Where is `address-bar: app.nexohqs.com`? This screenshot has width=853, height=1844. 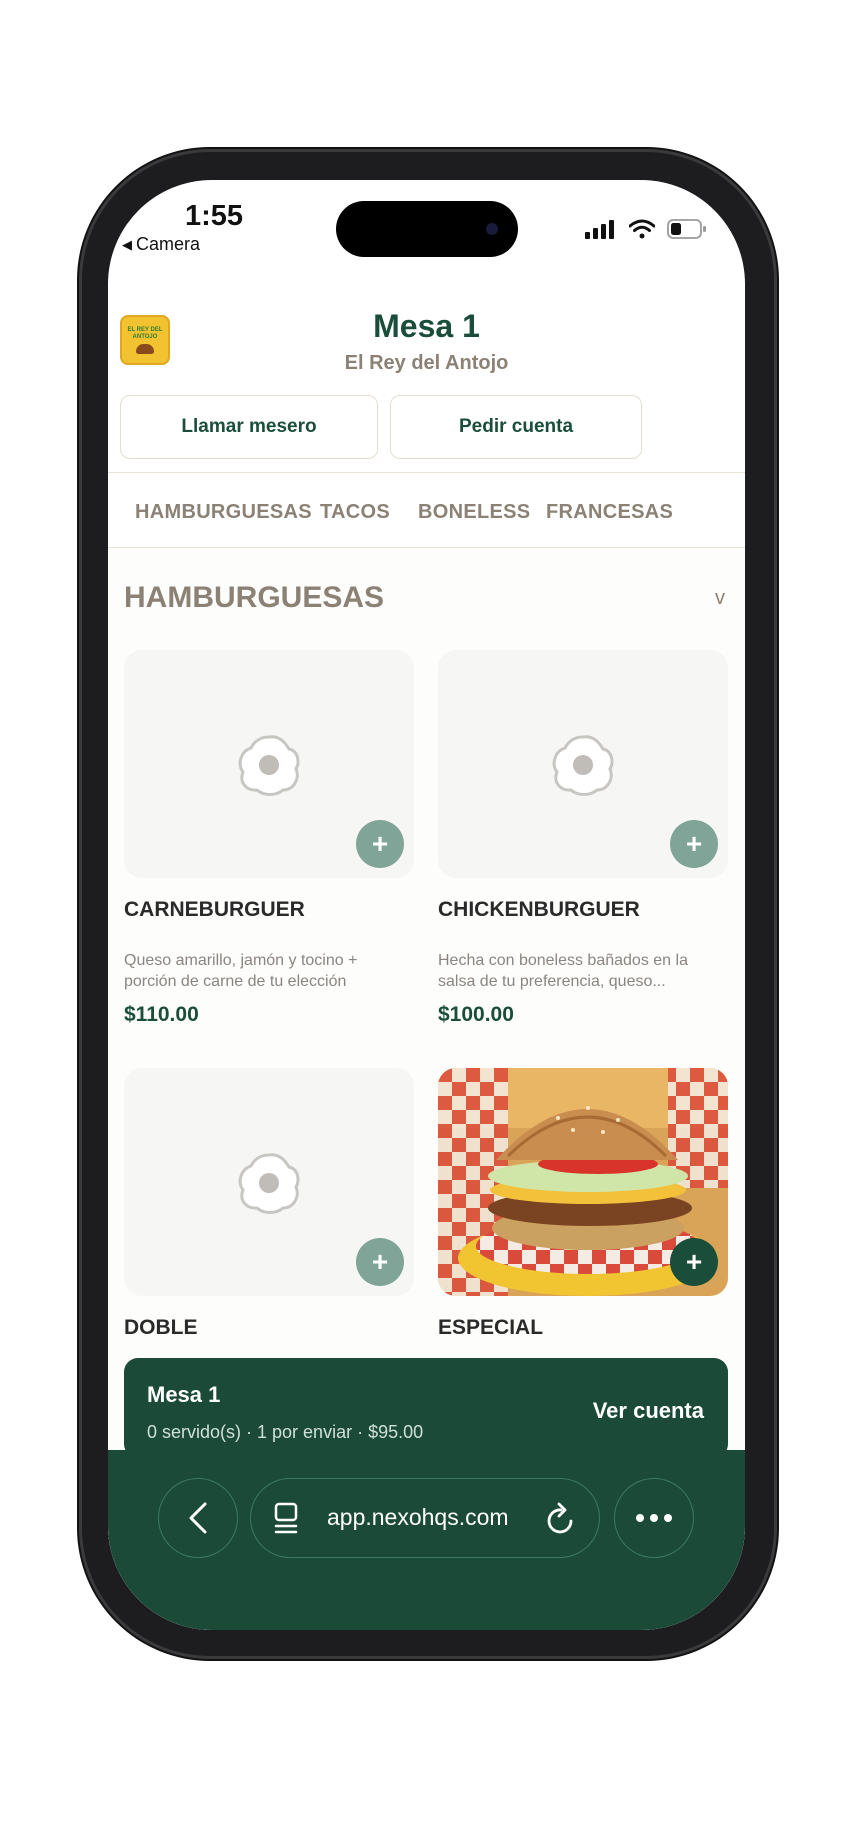 address-bar: app.nexohqs.com is located at coordinates (425, 1518).